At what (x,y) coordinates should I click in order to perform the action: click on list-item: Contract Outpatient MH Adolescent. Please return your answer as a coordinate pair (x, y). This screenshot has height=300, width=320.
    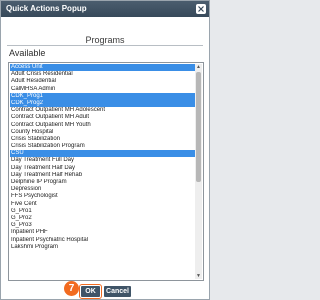
    Looking at the image, I should click on (102, 110).